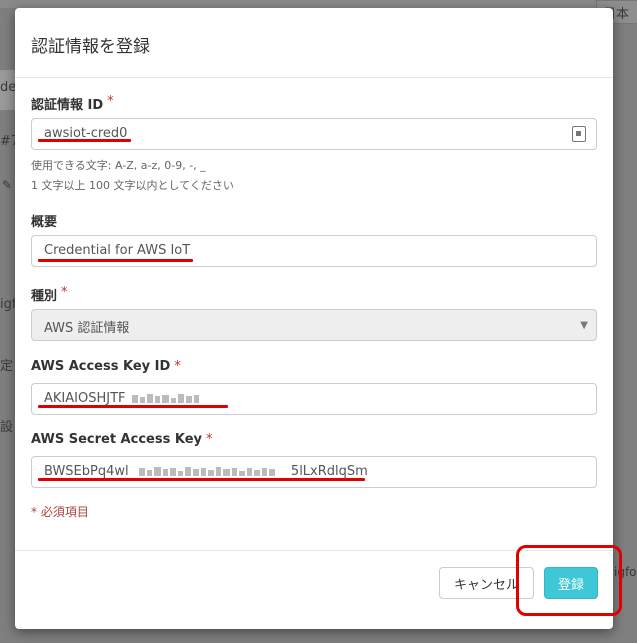 The width and height of the screenshot is (637, 643). I want to click on dialog-title: 認証情報を登録, so click(90, 47).